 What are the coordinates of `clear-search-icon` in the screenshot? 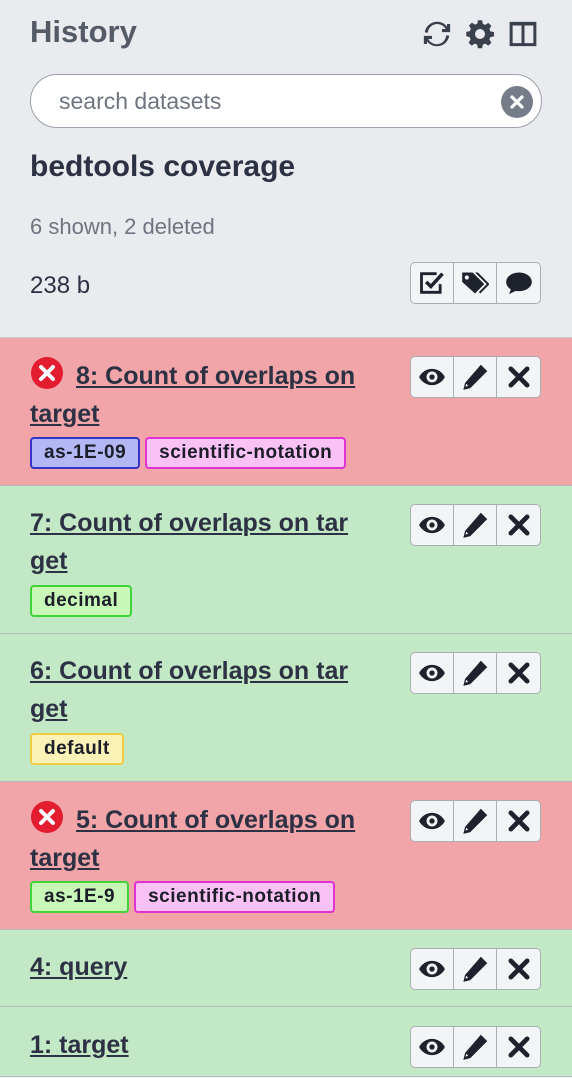 It's located at (517, 102).